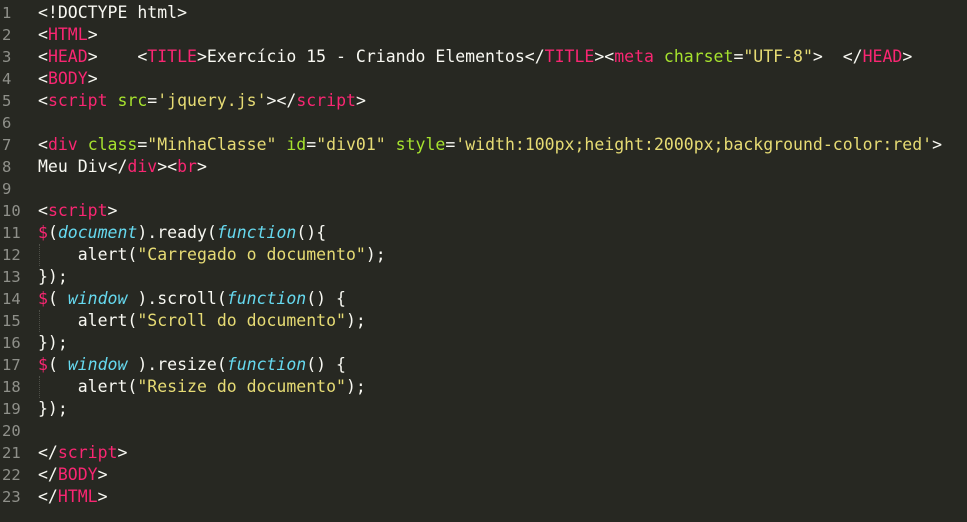 This screenshot has width=967, height=522. Describe the element at coordinates (502, 211) in the screenshot. I see `code-line: <script>` at that location.